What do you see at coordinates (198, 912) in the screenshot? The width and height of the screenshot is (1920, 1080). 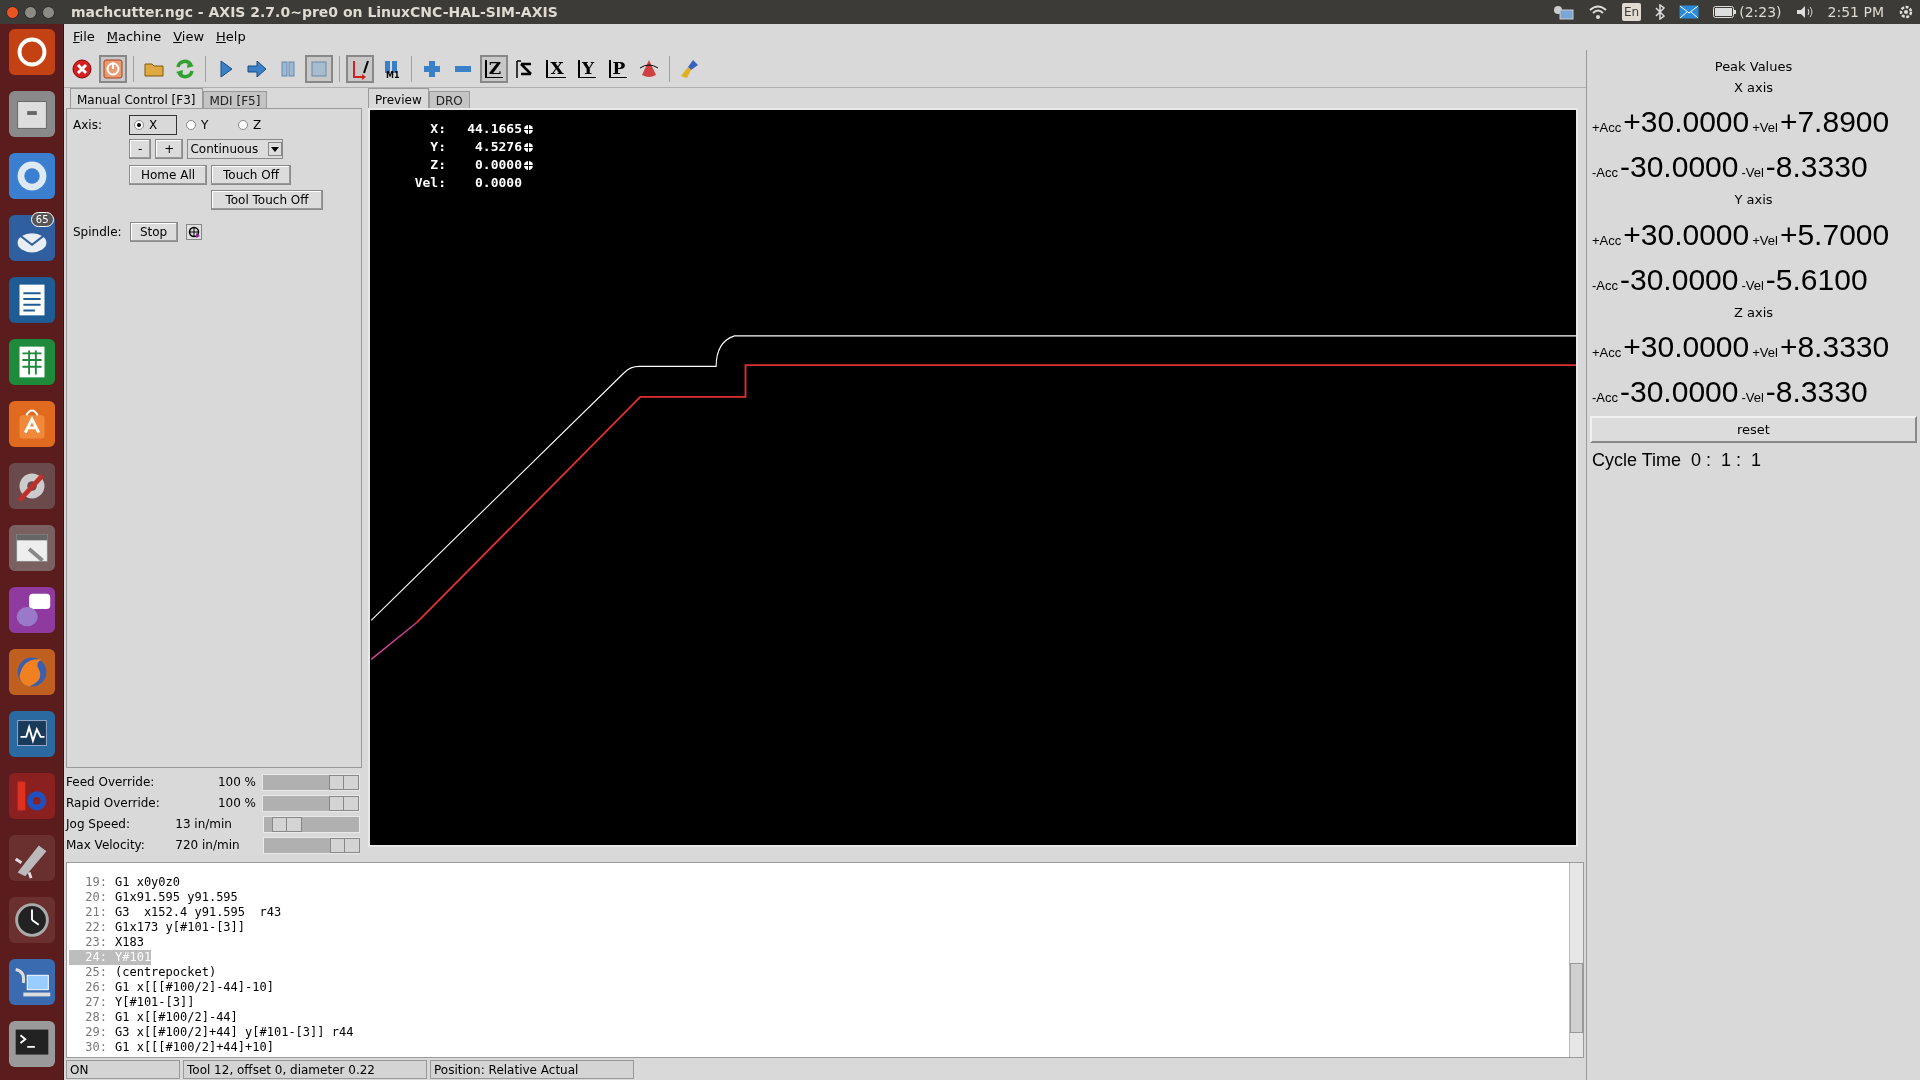 I see `code-line: G3 x152.4 y91.595 r43` at bounding box center [198, 912].